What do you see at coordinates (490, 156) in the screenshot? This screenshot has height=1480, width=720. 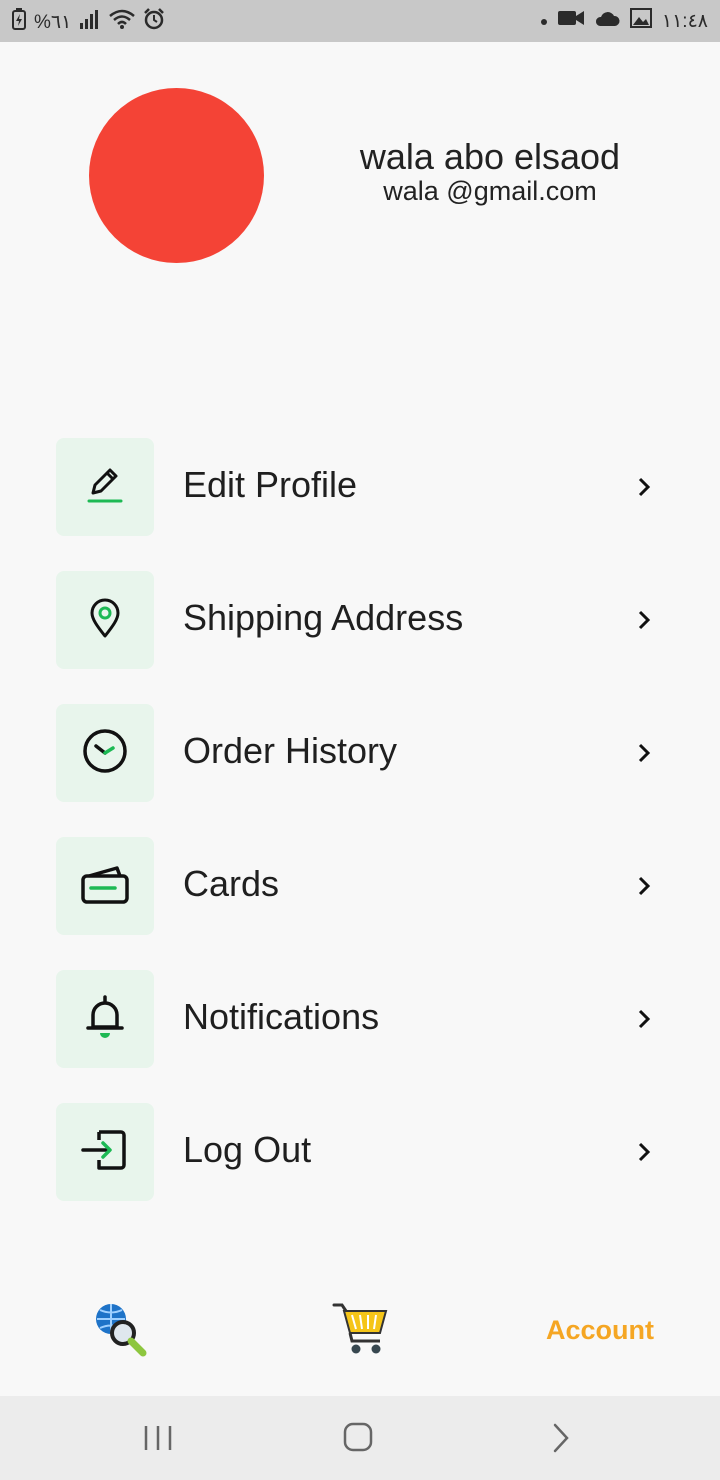 I see `user-name: wala abo elsaod` at bounding box center [490, 156].